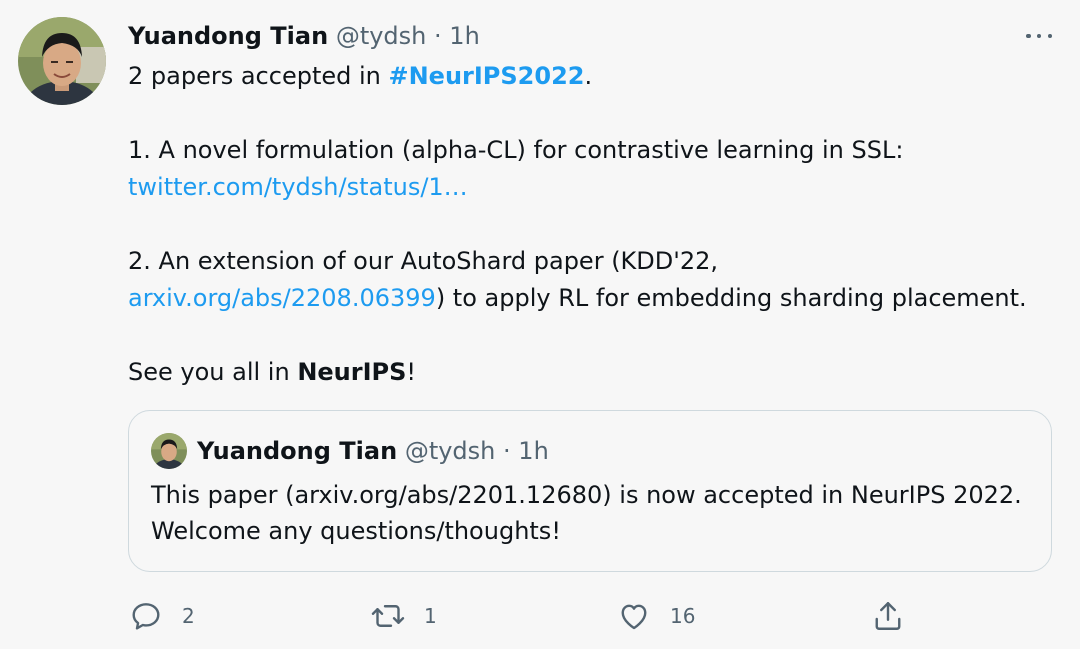 This screenshot has height=649, width=1080. Describe the element at coordinates (523, 616) in the screenshot. I see `action-bar: 2 1 16` at that location.